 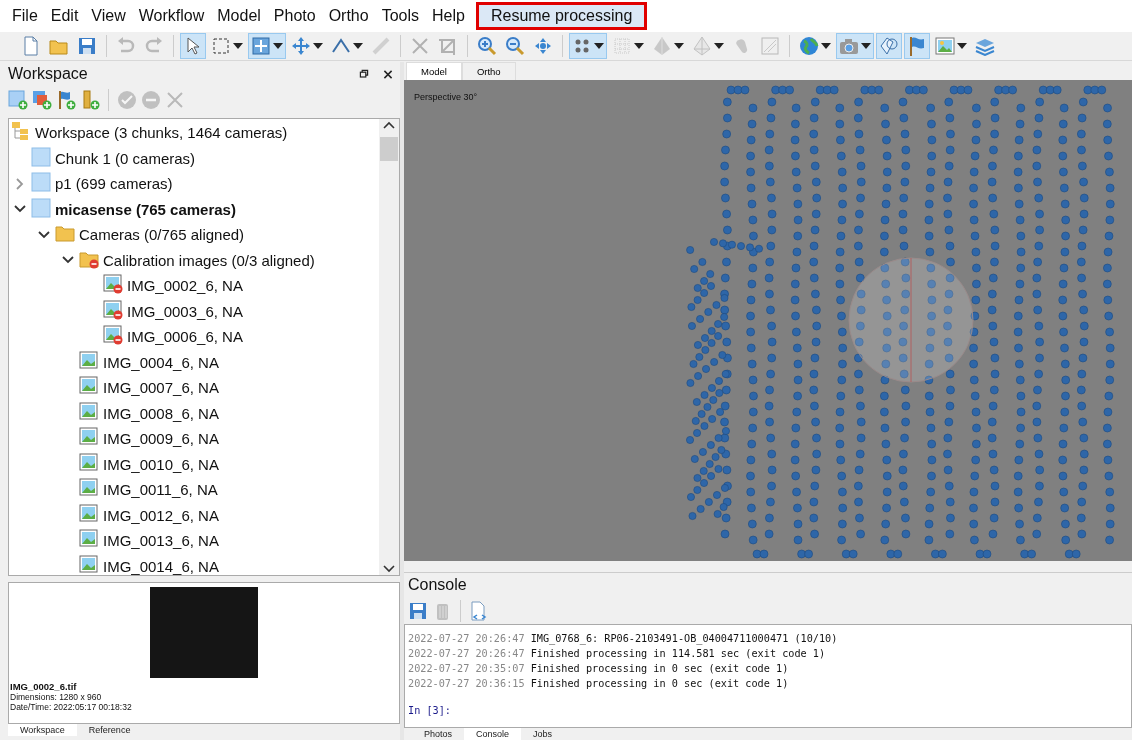 What do you see at coordinates (42, 100) in the screenshot?
I see `add-photos-button` at bounding box center [42, 100].